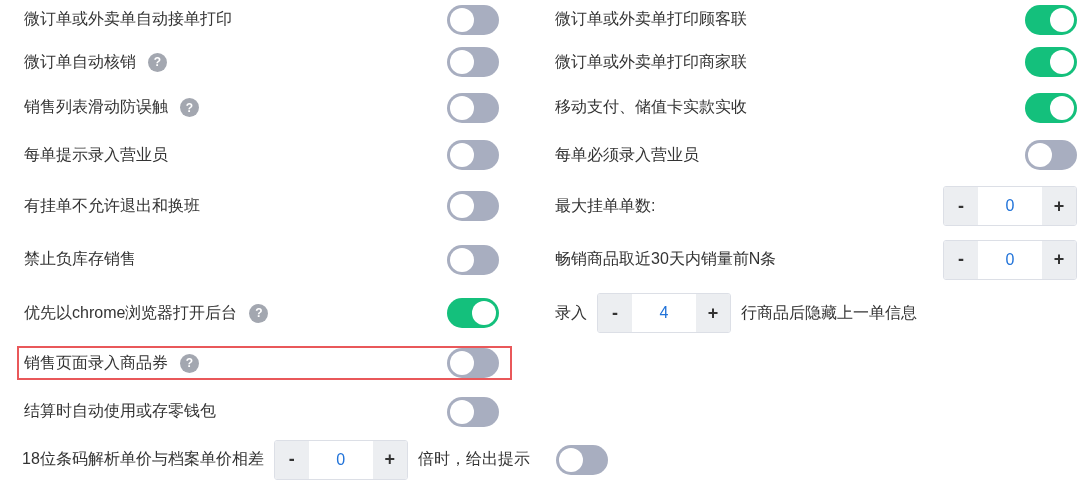  What do you see at coordinates (96, 107) in the screenshot?
I see `setting-label: 销售列表滑动防误触` at bounding box center [96, 107].